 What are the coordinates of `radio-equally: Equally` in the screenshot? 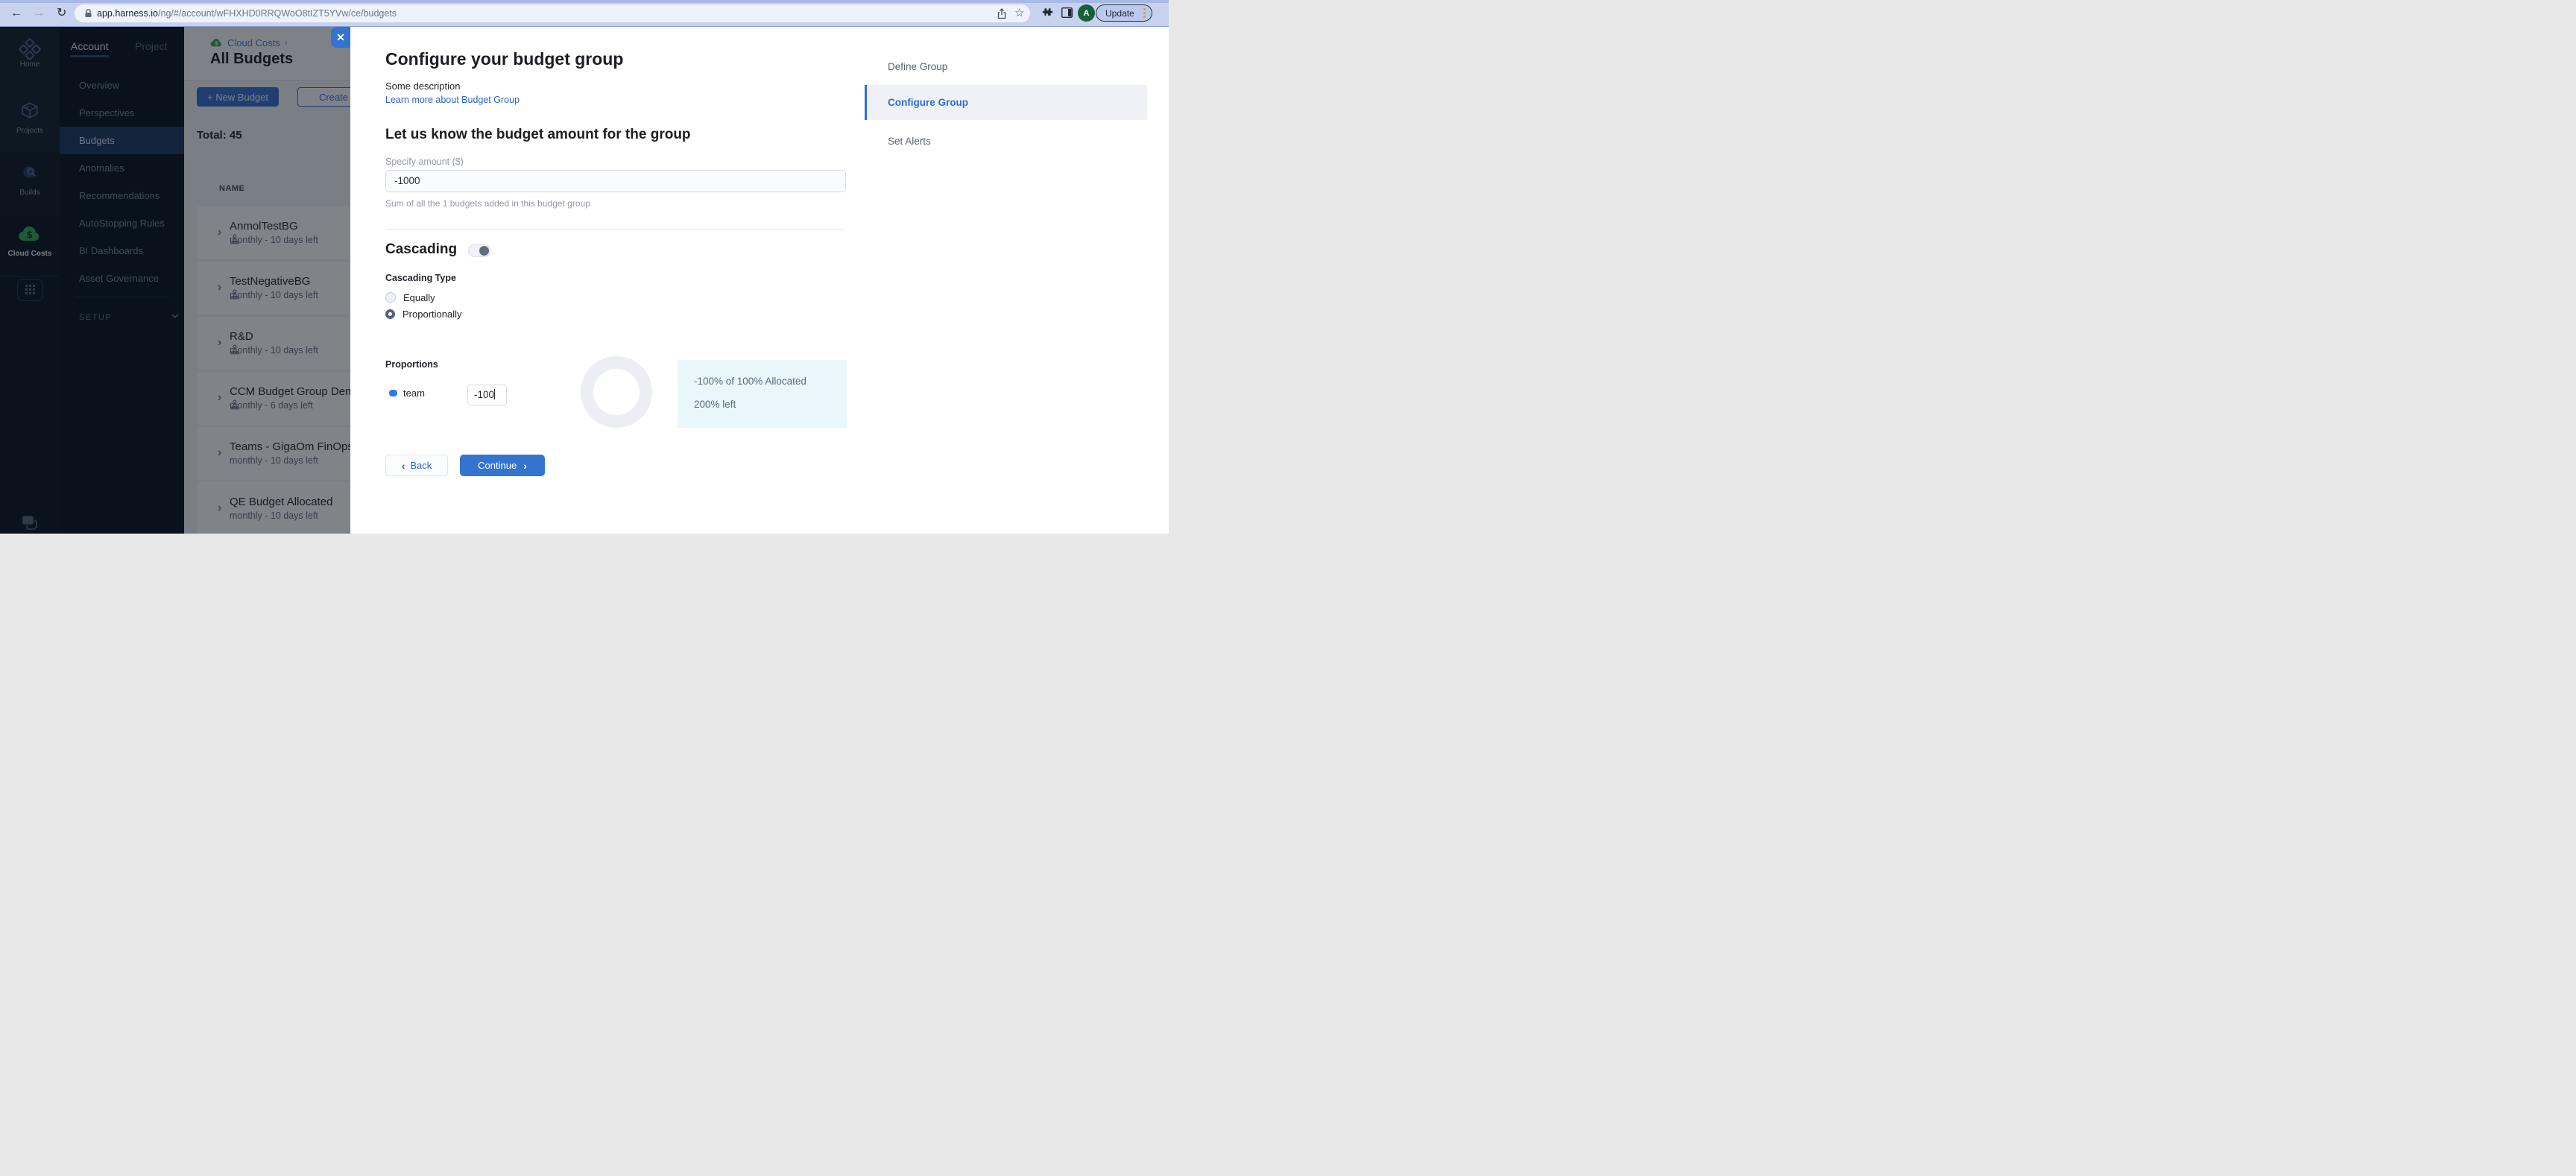 It's located at (410, 297).